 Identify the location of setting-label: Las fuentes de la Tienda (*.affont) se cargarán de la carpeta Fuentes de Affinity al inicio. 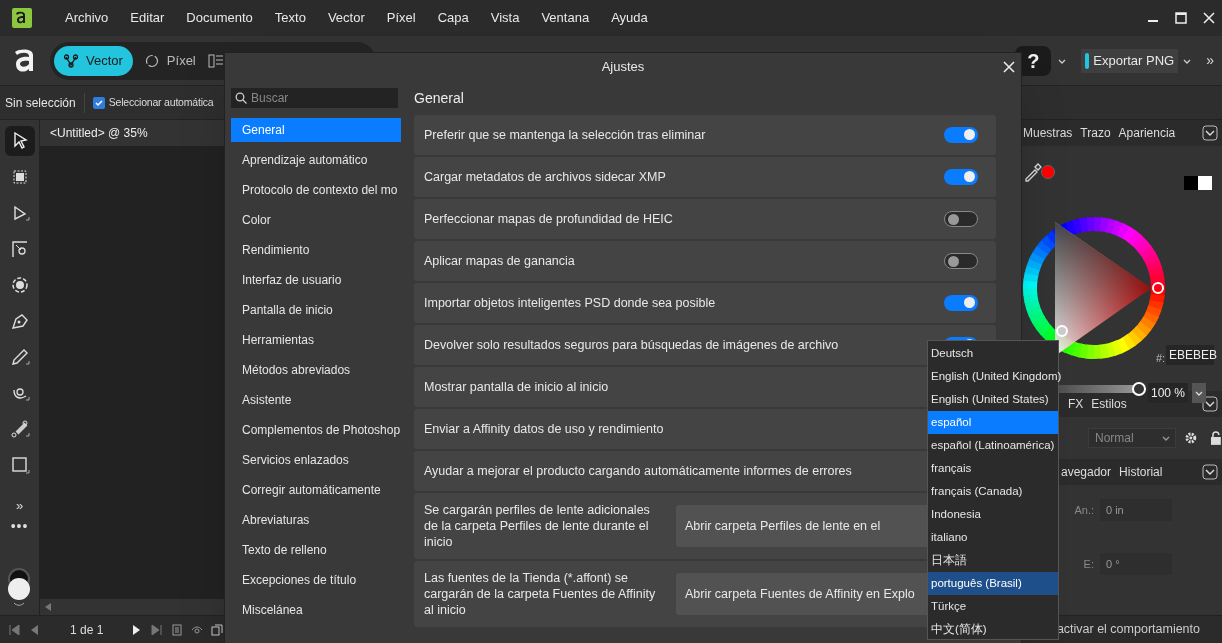
(540, 594).